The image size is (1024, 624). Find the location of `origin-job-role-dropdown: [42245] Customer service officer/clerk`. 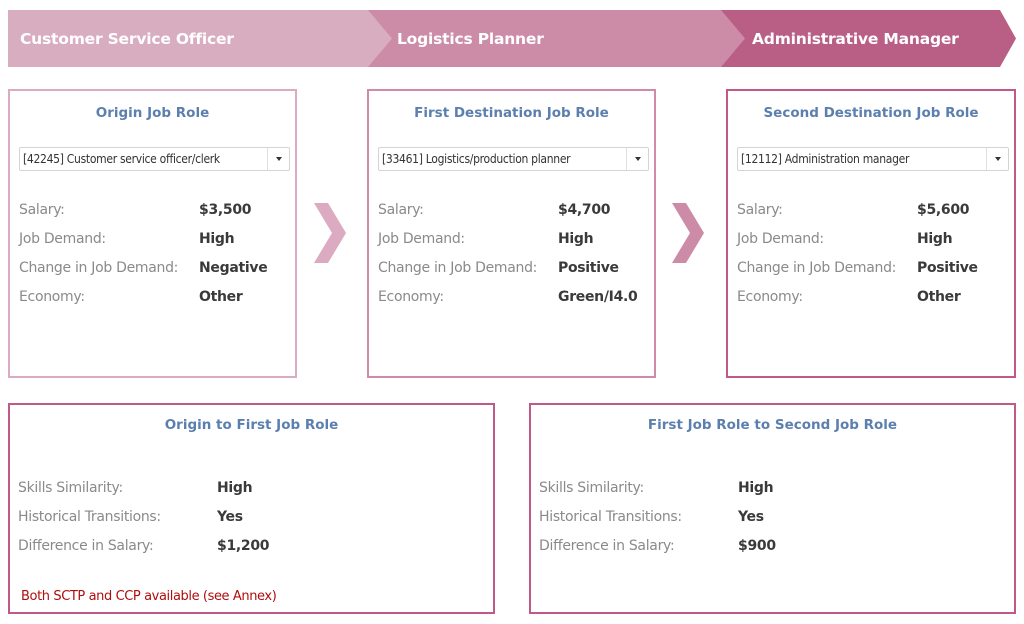

origin-job-role-dropdown: [42245] Customer service officer/clerk is located at coordinates (154, 159).